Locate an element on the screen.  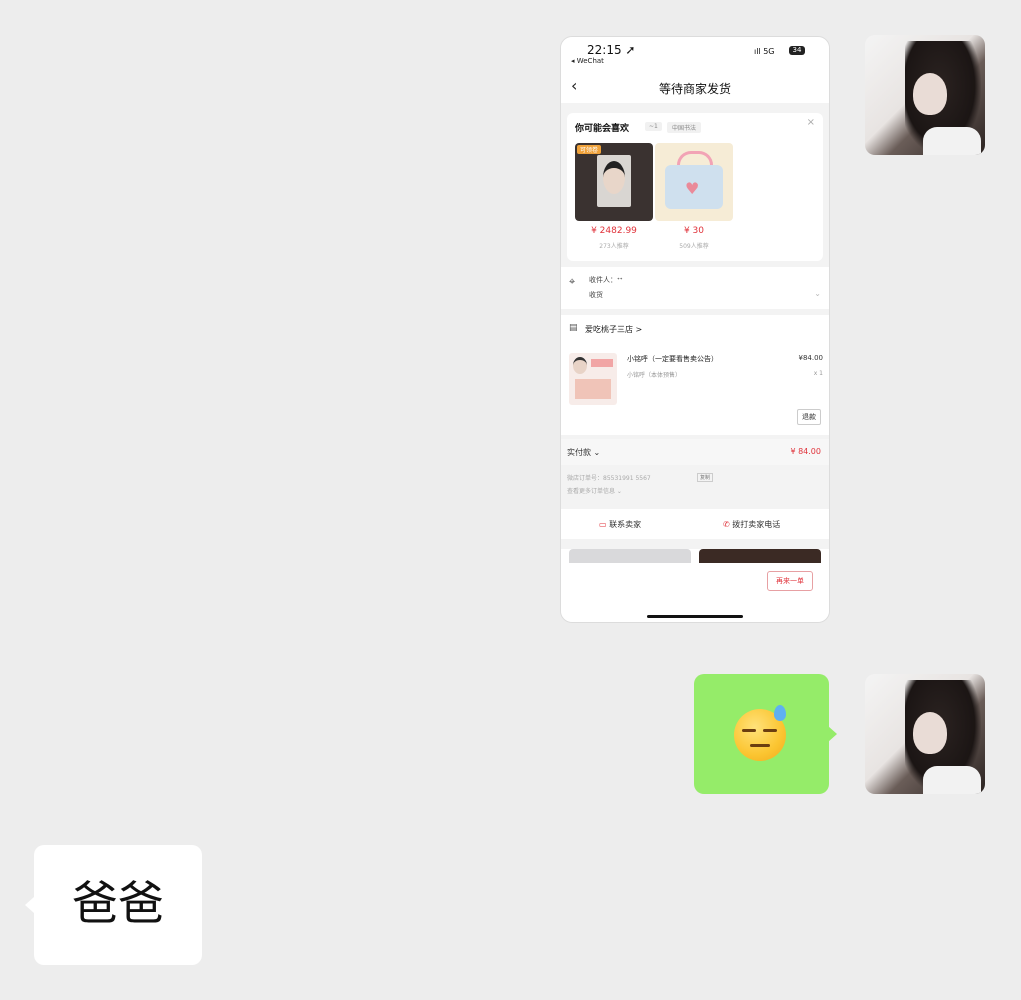
signal-icon: ıll 5G is located at coordinates (764, 51).